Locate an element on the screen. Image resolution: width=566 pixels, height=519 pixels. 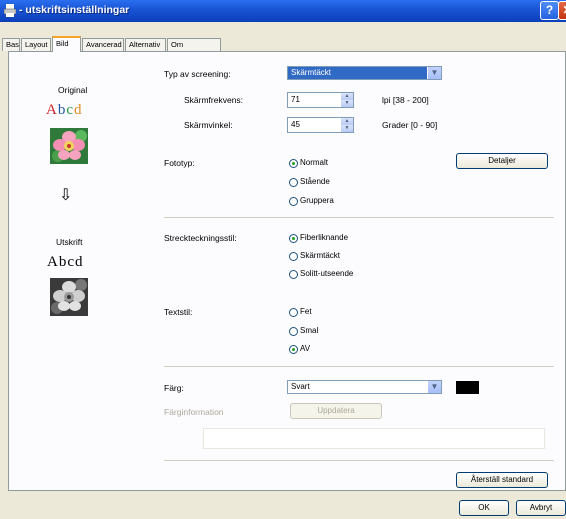
tab-bas: Bas is located at coordinates (11, 44).